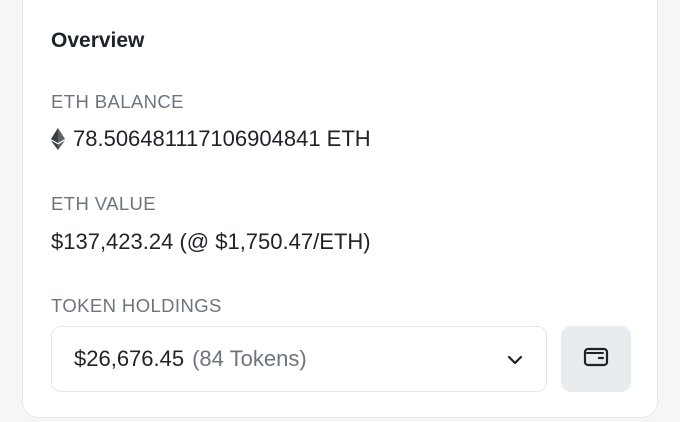 This screenshot has width=680, height=422. I want to click on overview-title: Overview, so click(98, 40).